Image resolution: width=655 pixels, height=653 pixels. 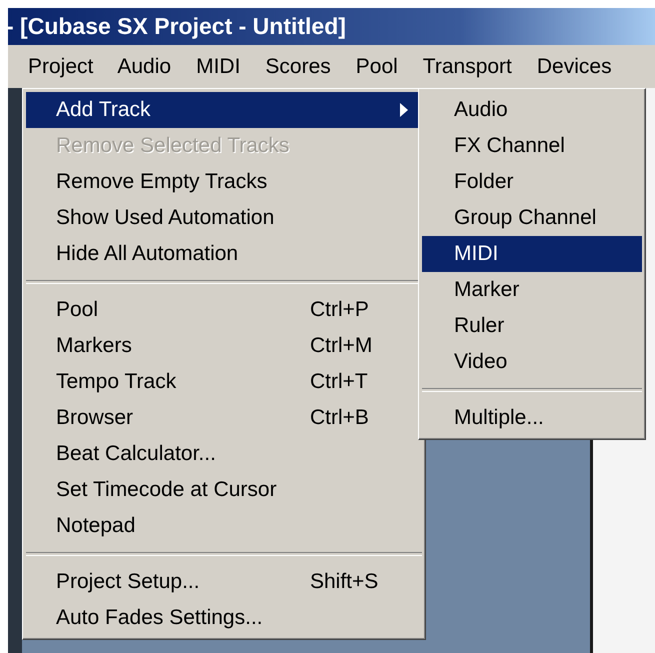 What do you see at coordinates (376, 67) in the screenshot?
I see `menu-title: Pool` at bounding box center [376, 67].